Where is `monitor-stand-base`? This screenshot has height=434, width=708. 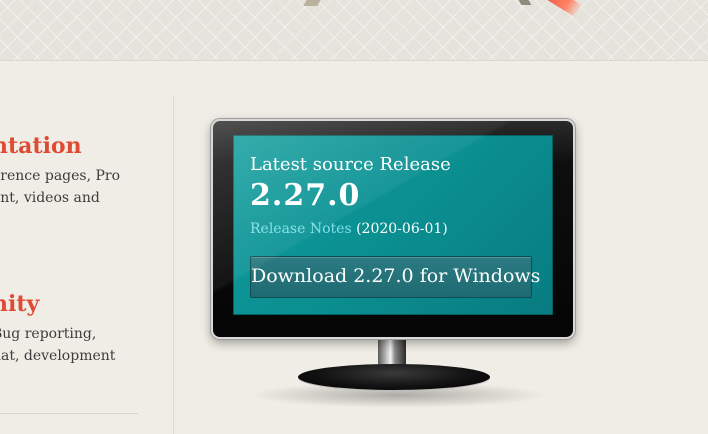
monitor-stand-base is located at coordinates (394, 377).